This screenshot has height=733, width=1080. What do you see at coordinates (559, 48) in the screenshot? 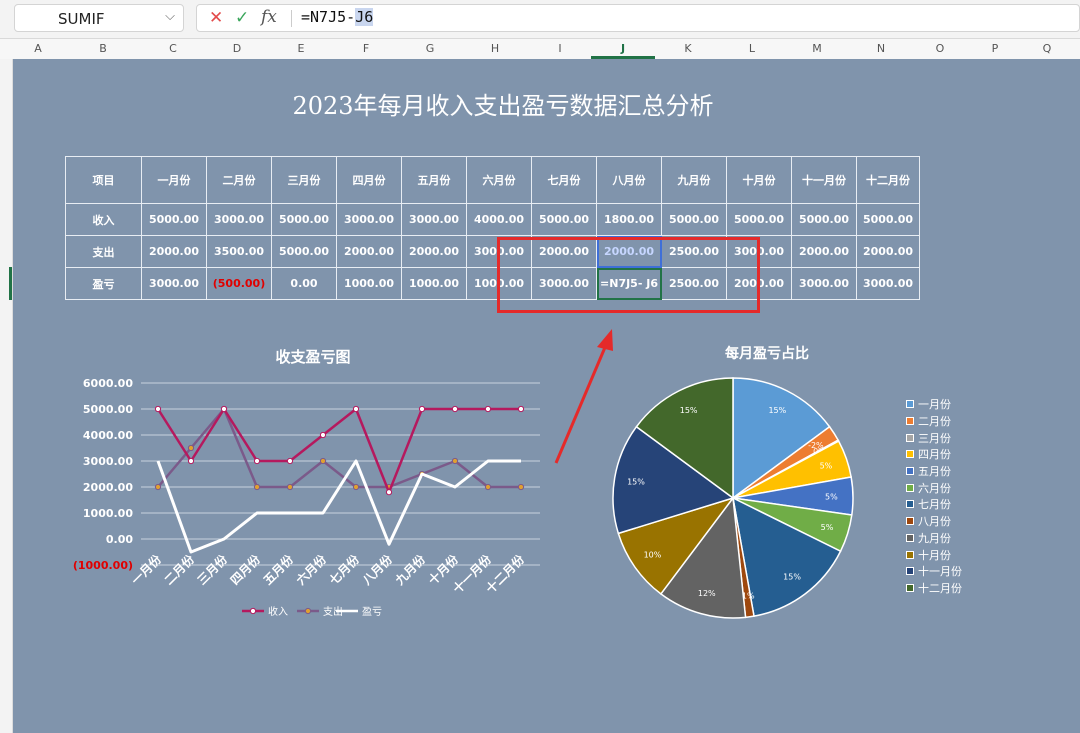
I see `column-header-i: I` at bounding box center [559, 48].